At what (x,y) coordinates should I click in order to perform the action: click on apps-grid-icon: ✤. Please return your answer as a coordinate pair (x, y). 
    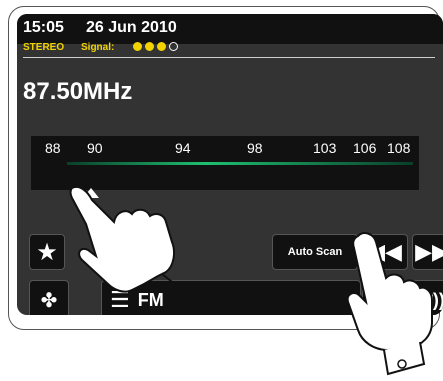
    Looking at the image, I should click on (49, 300).